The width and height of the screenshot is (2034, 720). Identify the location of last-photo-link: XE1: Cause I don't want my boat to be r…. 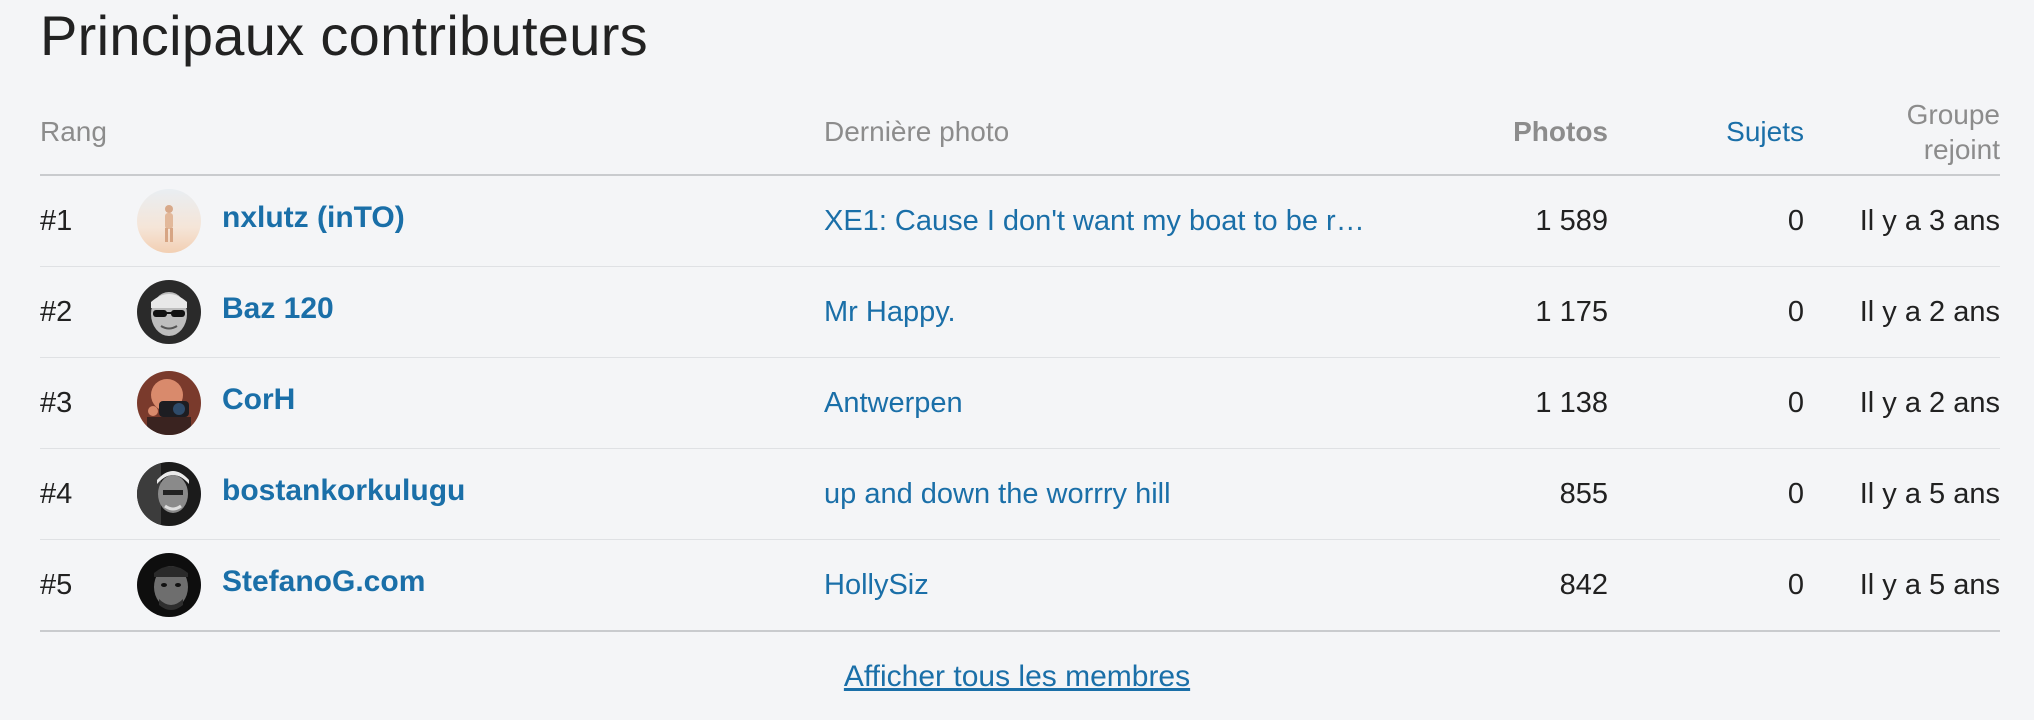
(1129, 221).